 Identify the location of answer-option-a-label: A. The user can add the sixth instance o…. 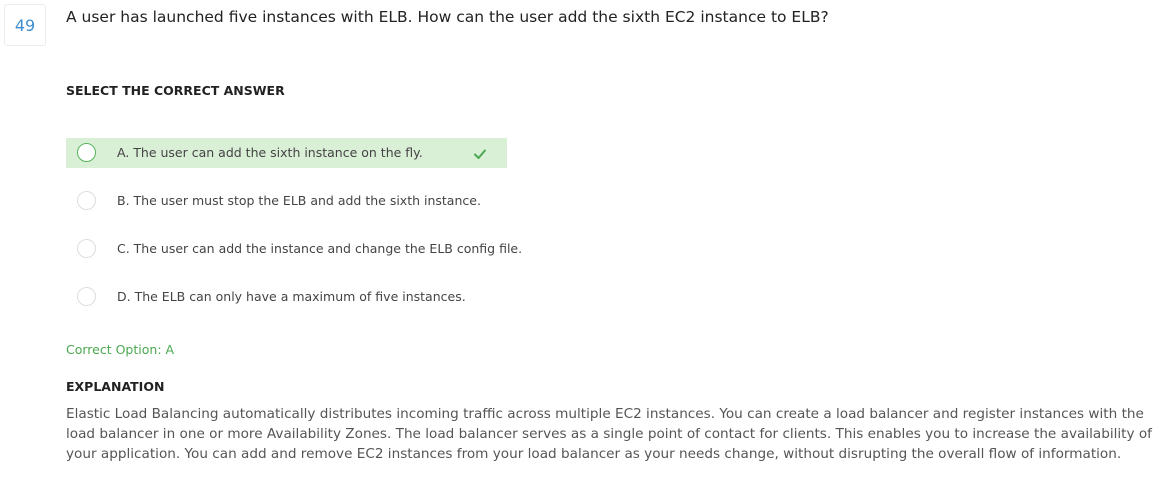
(270, 152).